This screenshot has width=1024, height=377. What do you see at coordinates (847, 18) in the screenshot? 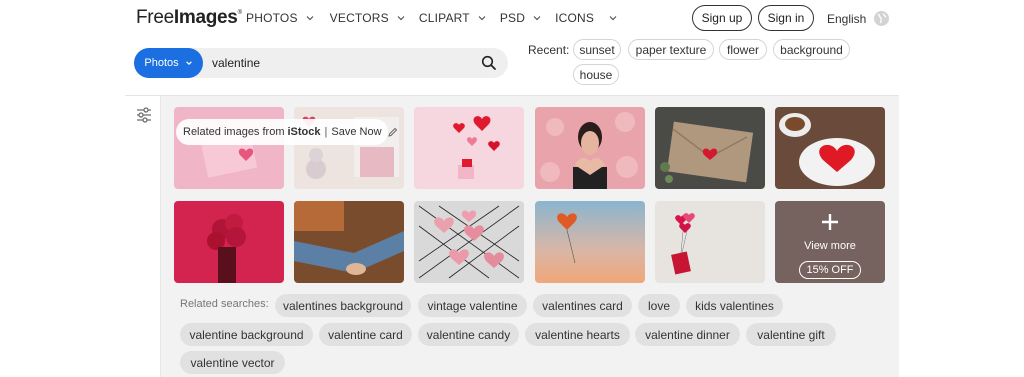
I see `language-label: English` at bounding box center [847, 18].